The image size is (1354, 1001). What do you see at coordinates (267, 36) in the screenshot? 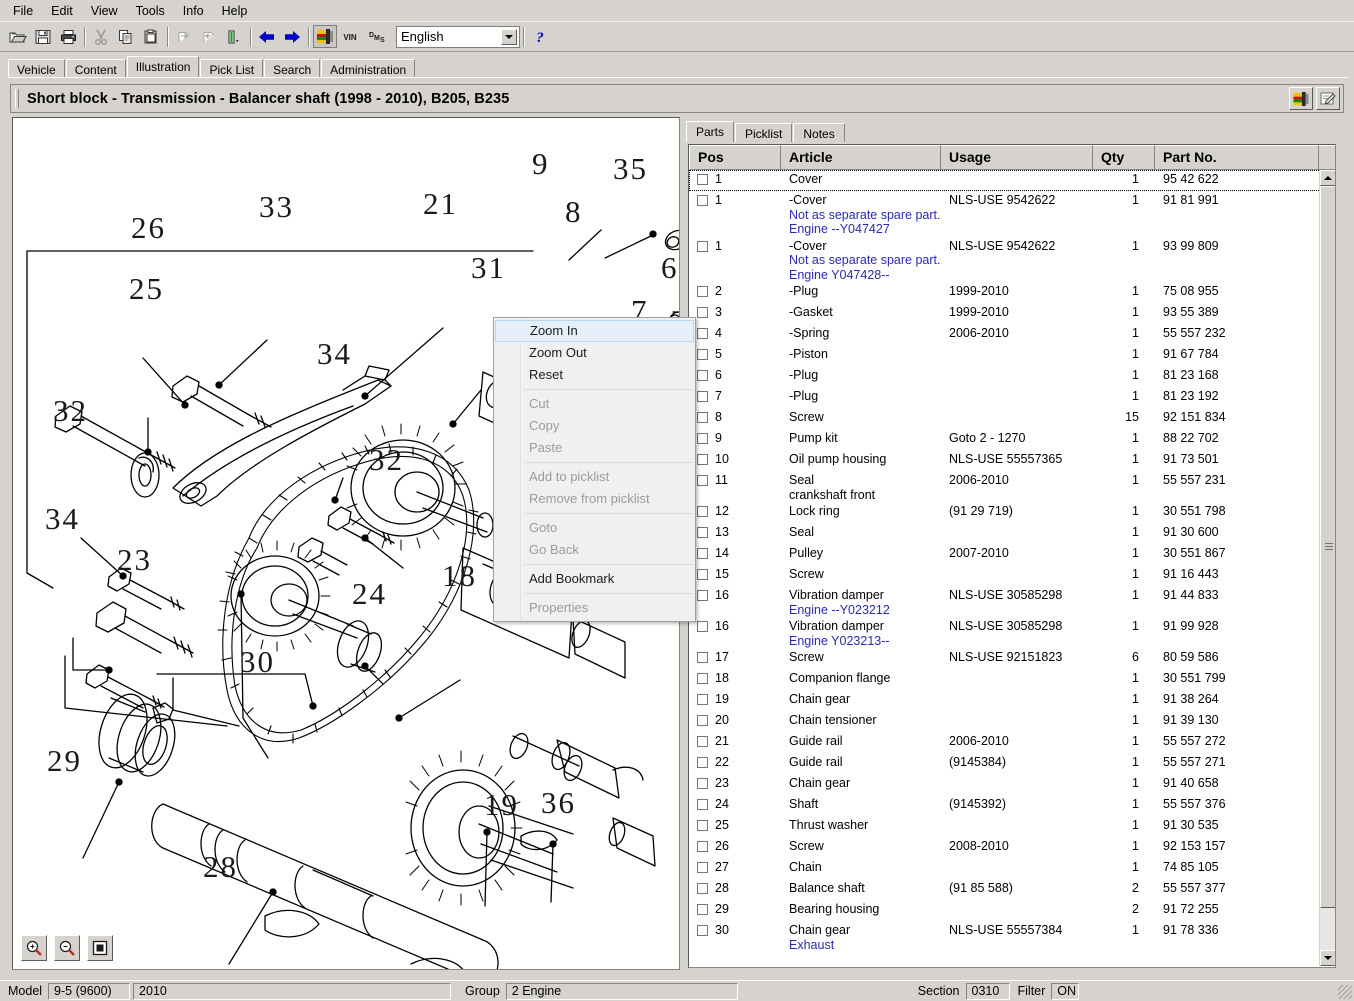
I see `back-arrow-icon` at bounding box center [267, 36].